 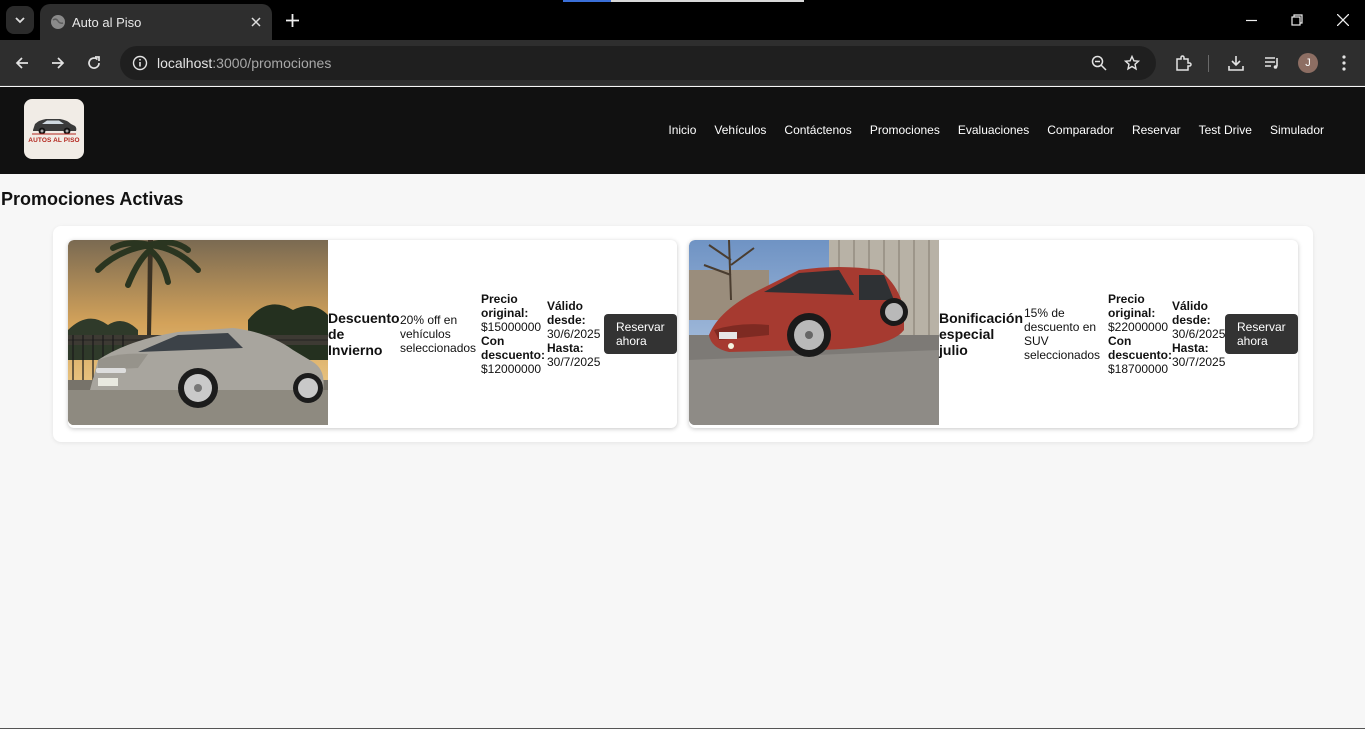 I want to click on nav-reservar: Reservar, so click(x=1156, y=130).